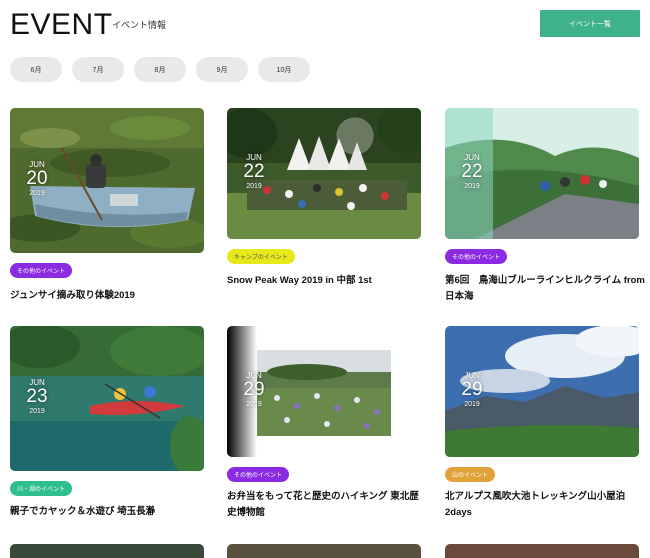 The height and width of the screenshot is (558, 650). What do you see at coordinates (545, 289) in the screenshot?
I see `event-title: 第6回 鳥海山ブルーラインヒルクライム from日本海` at bounding box center [545, 289].